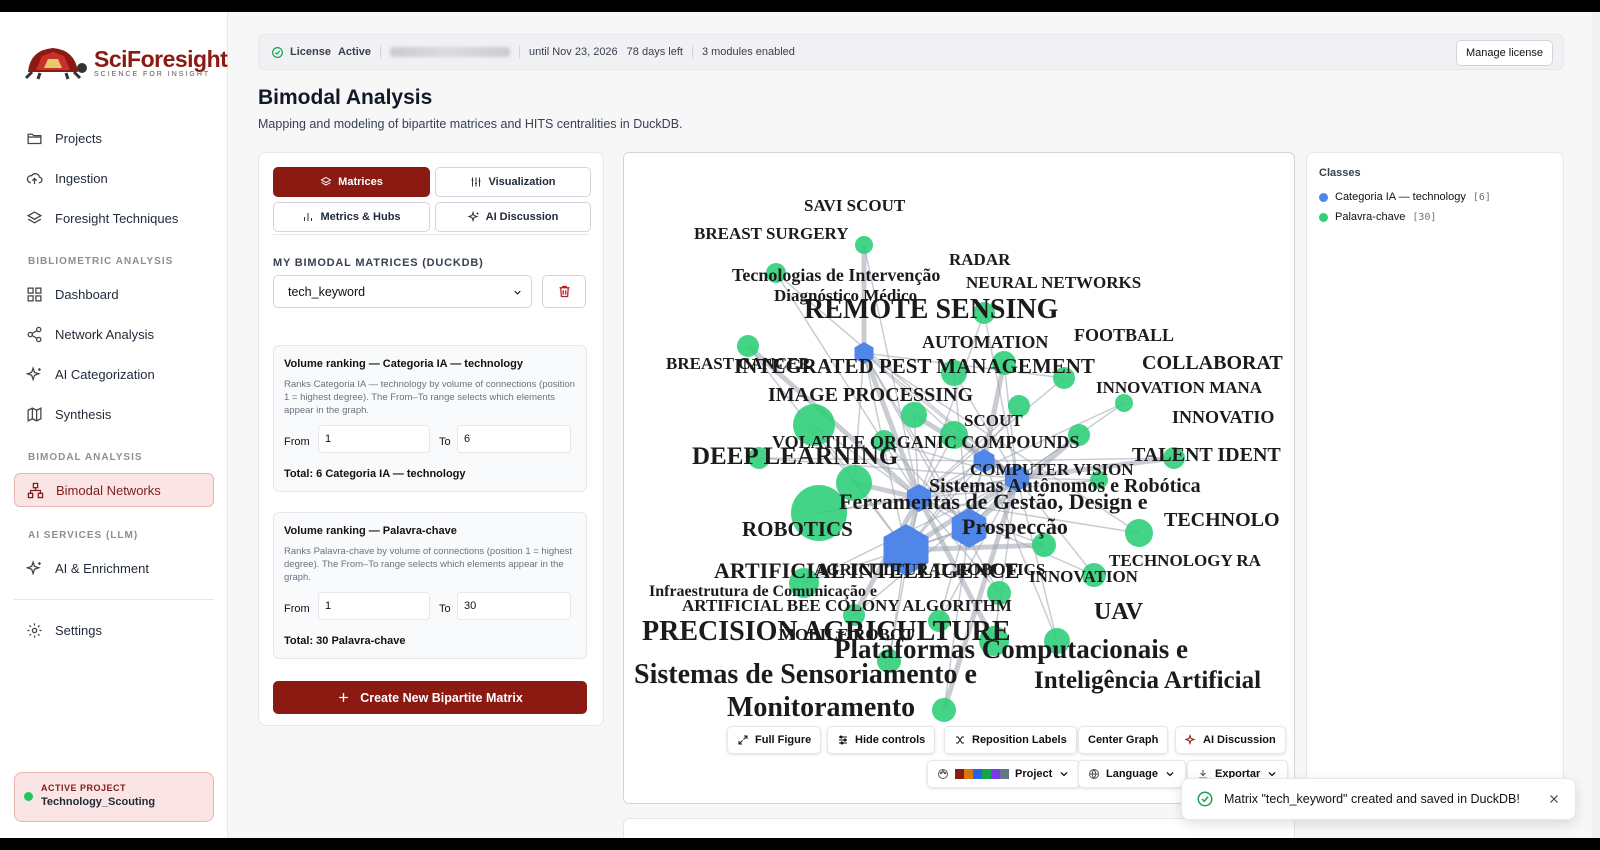  I want to click on folder-icon, so click(34, 138).